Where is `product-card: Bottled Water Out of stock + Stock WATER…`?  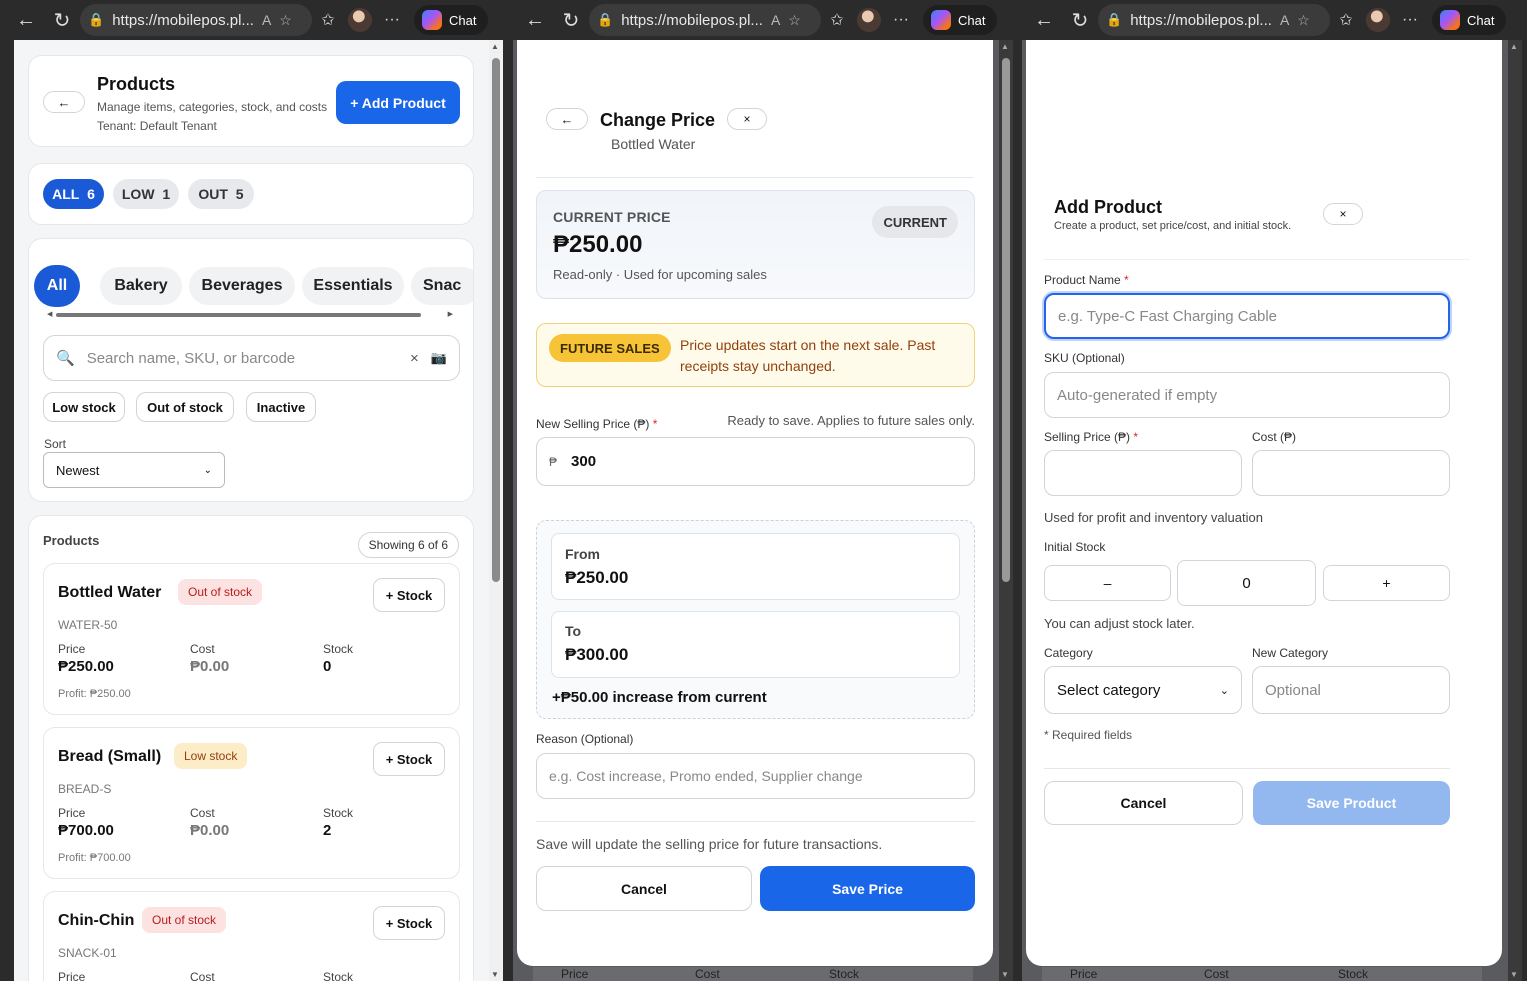
product-card: Bottled Water Out of stock + Stock WATER… is located at coordinates (251, 639).